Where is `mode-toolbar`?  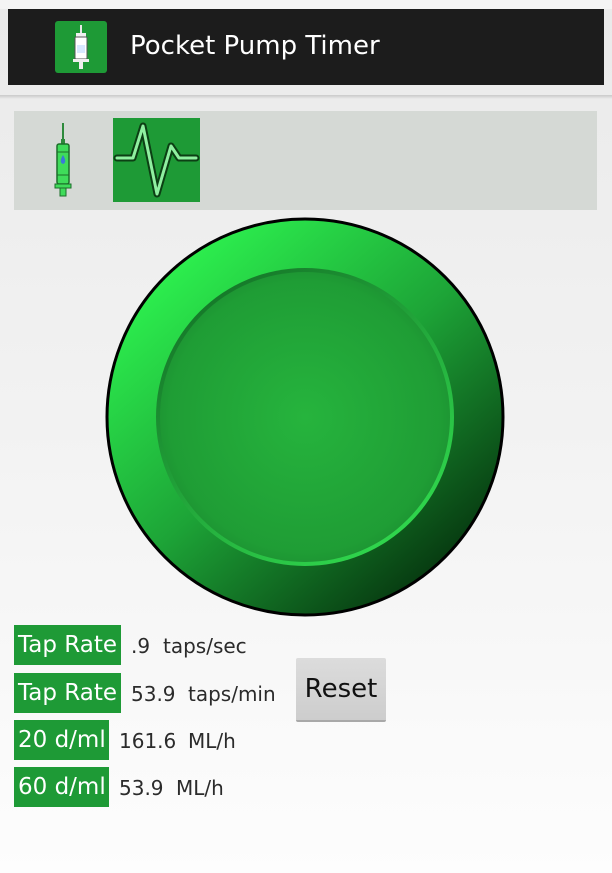 mode-toolbar is located at coordinates (305, 160).